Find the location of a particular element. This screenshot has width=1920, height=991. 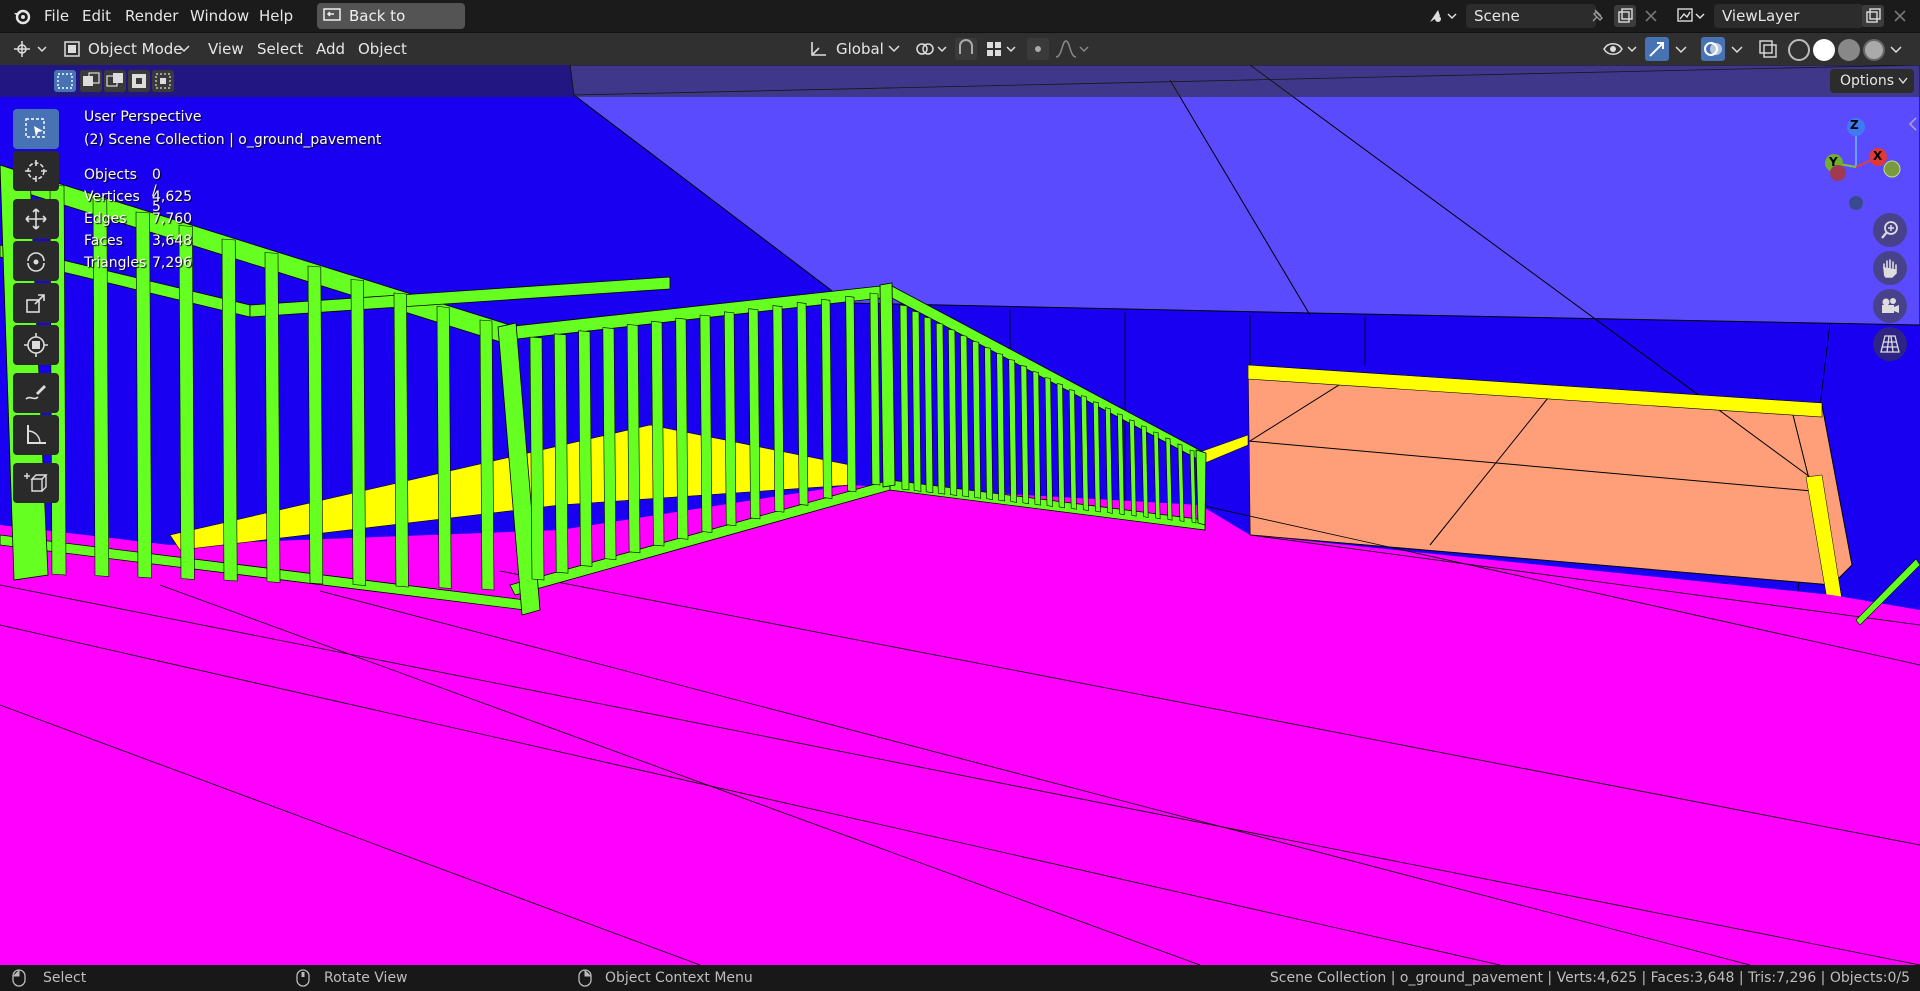

close-view-layer-icon is located at coordinates (1900, 16).